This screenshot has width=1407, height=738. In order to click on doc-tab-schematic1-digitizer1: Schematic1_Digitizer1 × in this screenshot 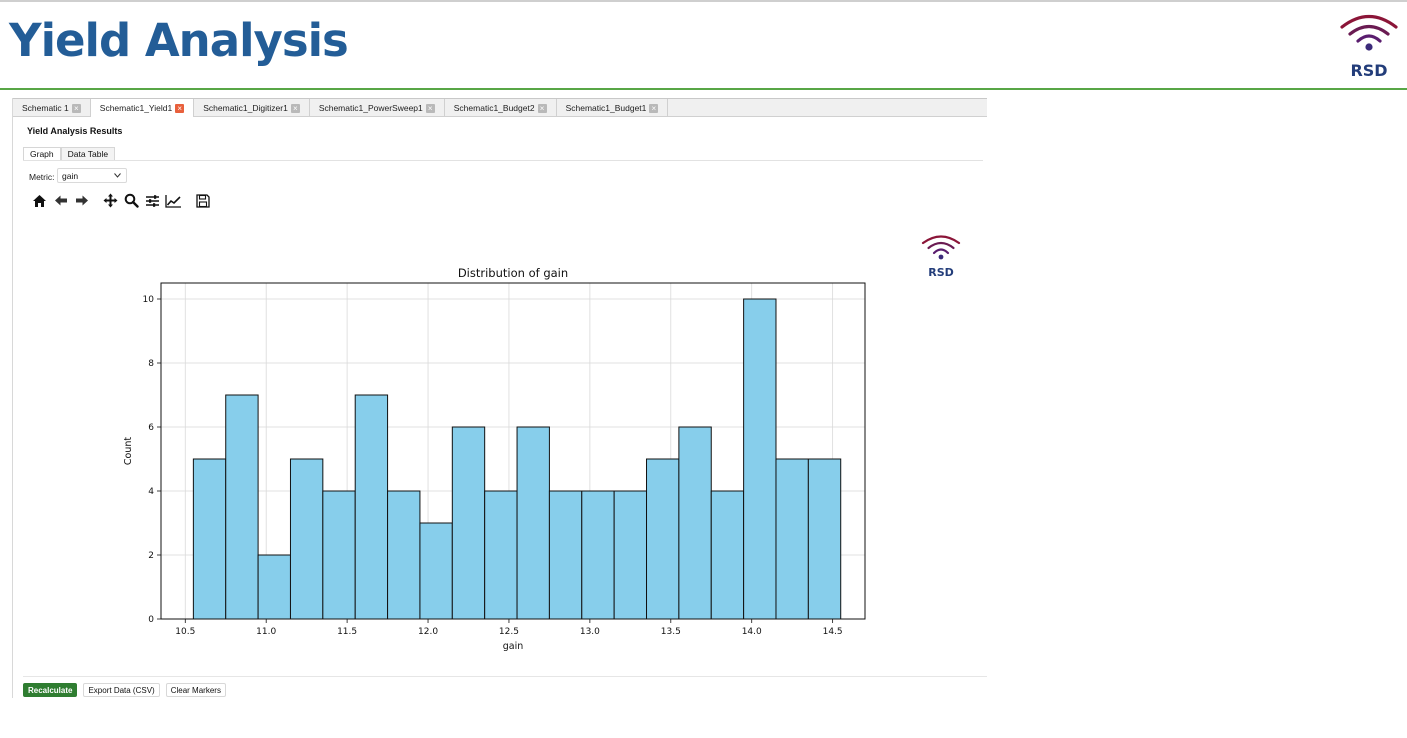, I will do `click(252, 108)`.